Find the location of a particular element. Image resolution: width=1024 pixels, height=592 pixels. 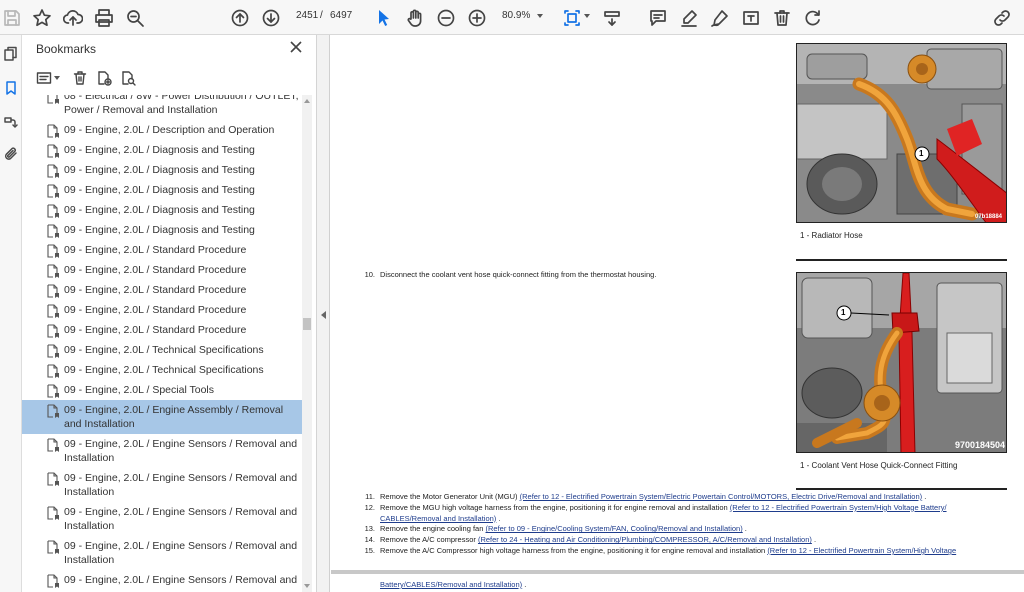

save-icon is located at coordinates (12, 18).